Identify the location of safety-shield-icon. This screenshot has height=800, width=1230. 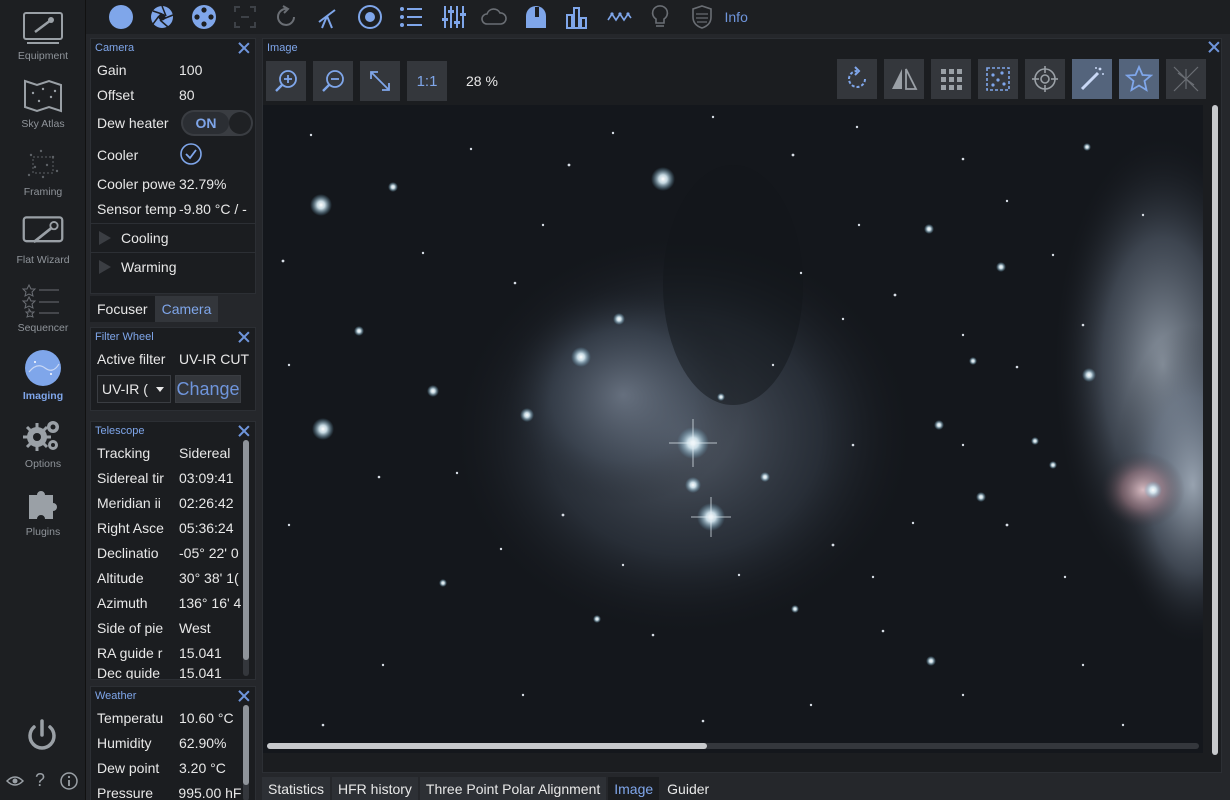
(702, 17).